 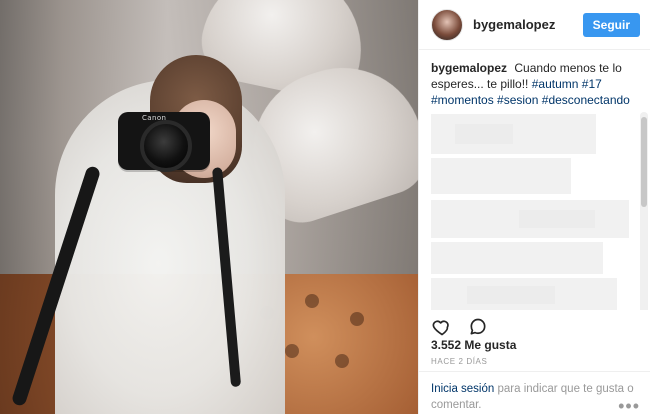 What do you see at coordinates (644, 162) in the screenshot?
I see `scrollbar-thumb` at bounding box center [644, 162].